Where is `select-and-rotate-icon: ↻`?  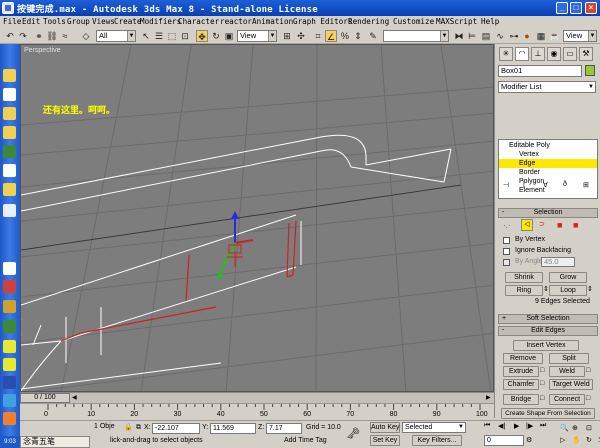 select-and-rotate-icon: ↻ is located at coordinates (216, 36).